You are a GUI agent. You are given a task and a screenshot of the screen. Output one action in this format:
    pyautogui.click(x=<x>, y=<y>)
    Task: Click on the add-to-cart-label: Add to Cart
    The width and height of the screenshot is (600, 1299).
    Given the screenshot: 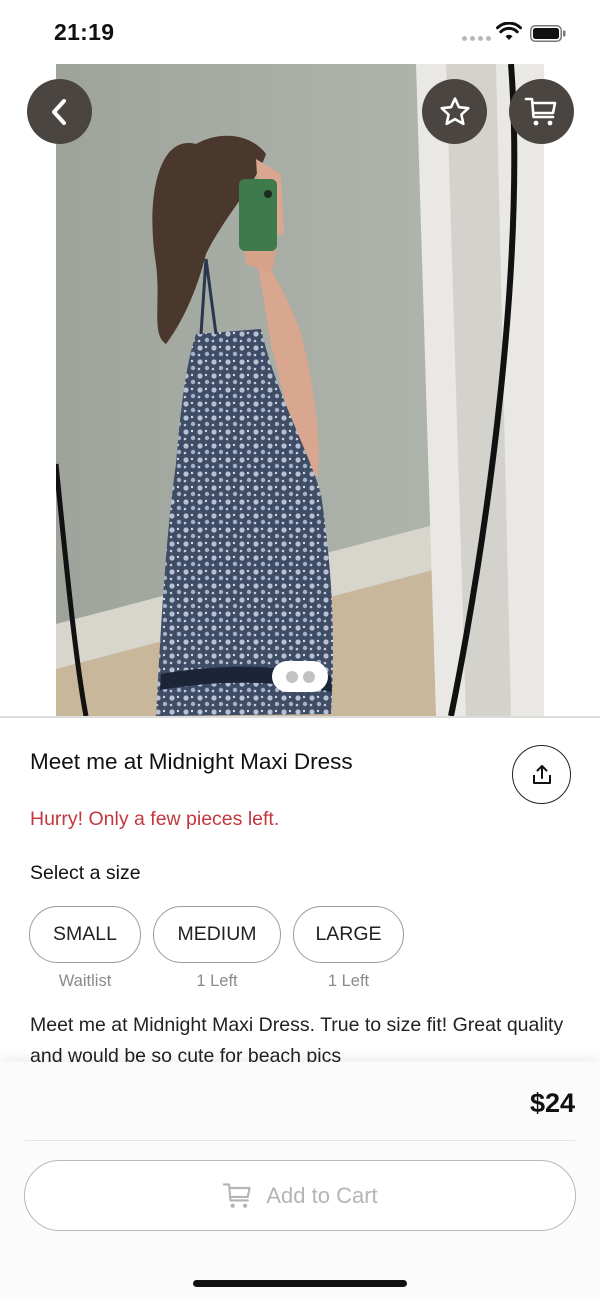 What is the action you would take?
    pyautogui.click(x=322, y=1195)
    